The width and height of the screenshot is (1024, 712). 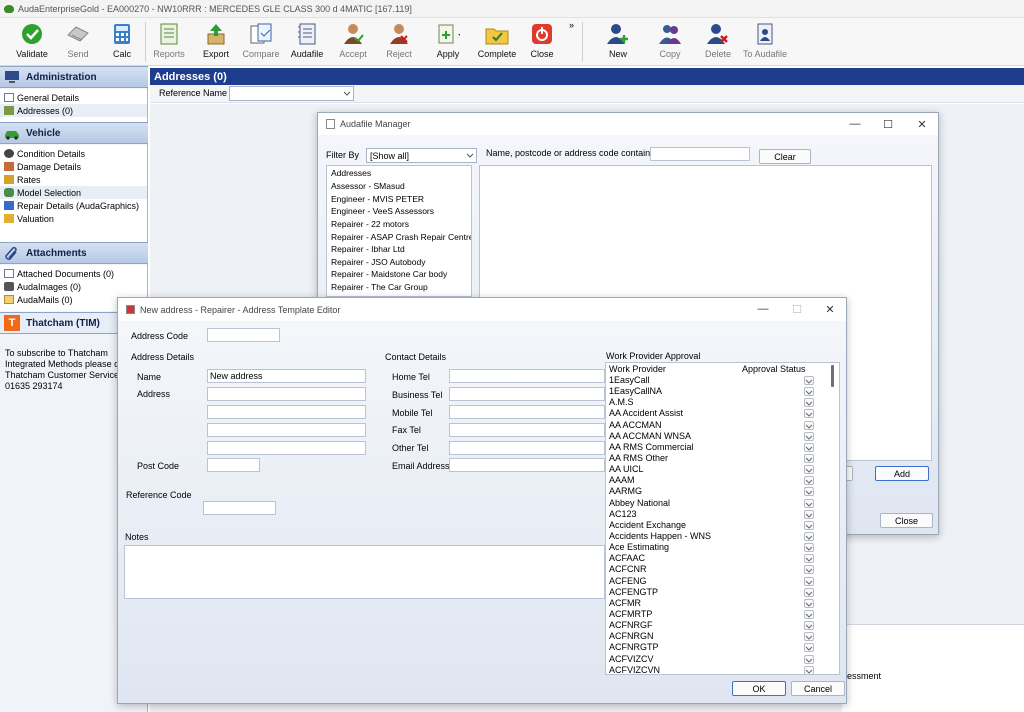 I want to click on accept-button: Accept, so click(x=353, y=43).